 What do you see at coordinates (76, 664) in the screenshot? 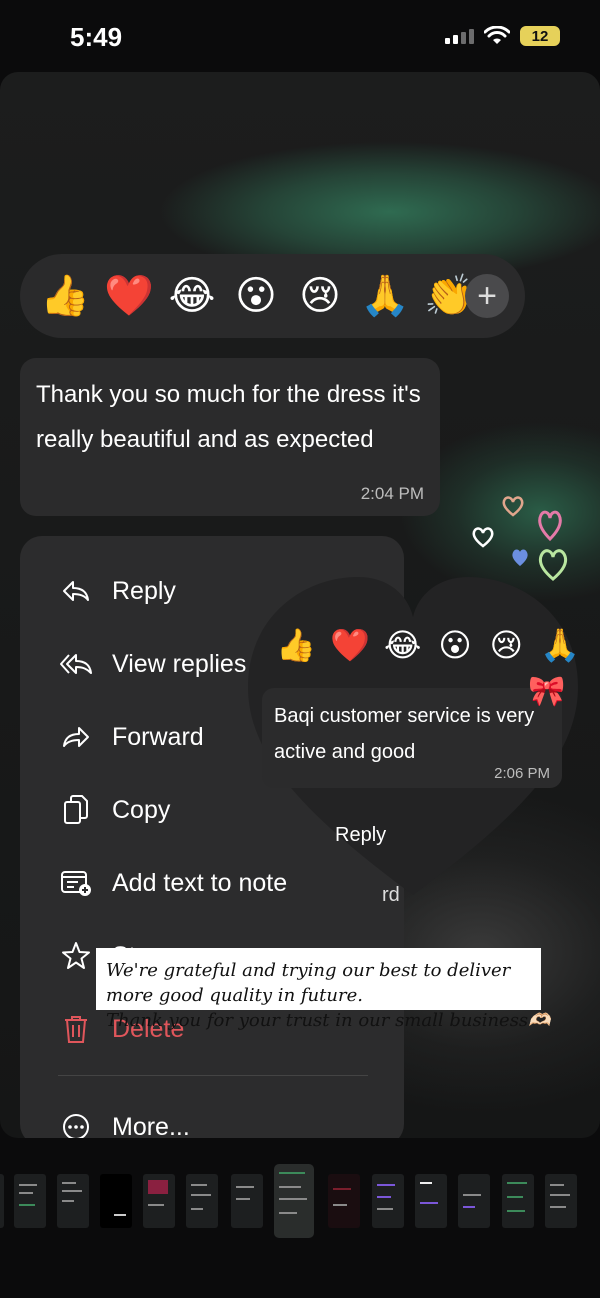
I see `view-replies-icon` at bounding box center [76, 664].